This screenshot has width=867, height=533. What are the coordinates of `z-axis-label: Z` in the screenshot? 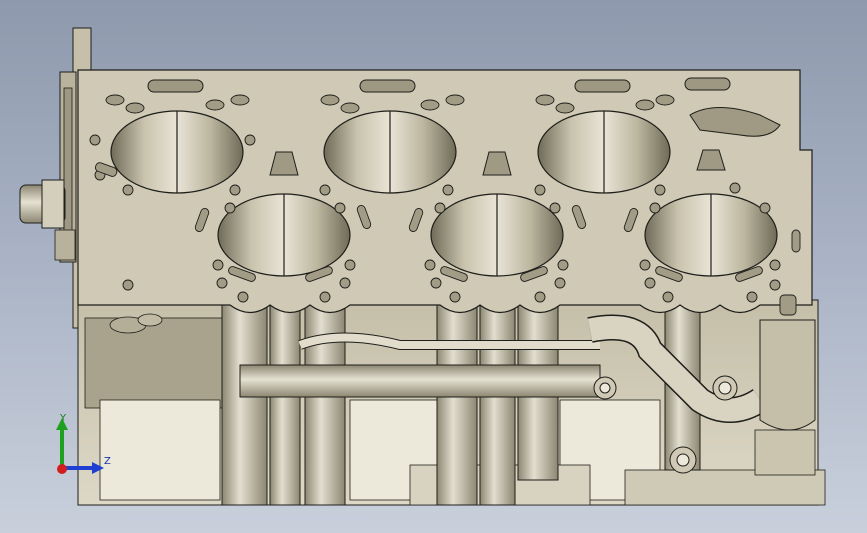 It's located at (107, 461).